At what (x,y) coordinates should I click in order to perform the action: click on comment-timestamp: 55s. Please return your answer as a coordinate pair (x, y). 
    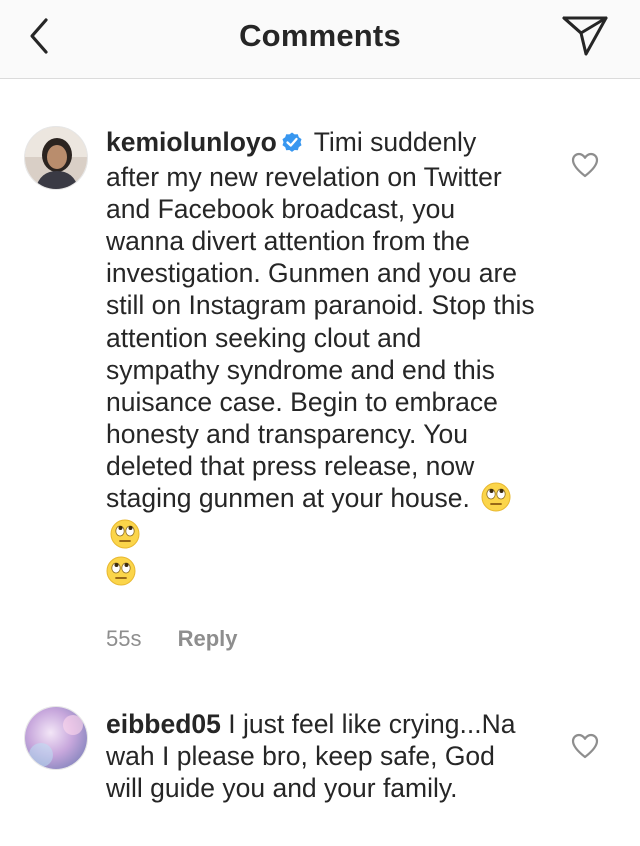
    Looking at the image, I should click on (124, 638).